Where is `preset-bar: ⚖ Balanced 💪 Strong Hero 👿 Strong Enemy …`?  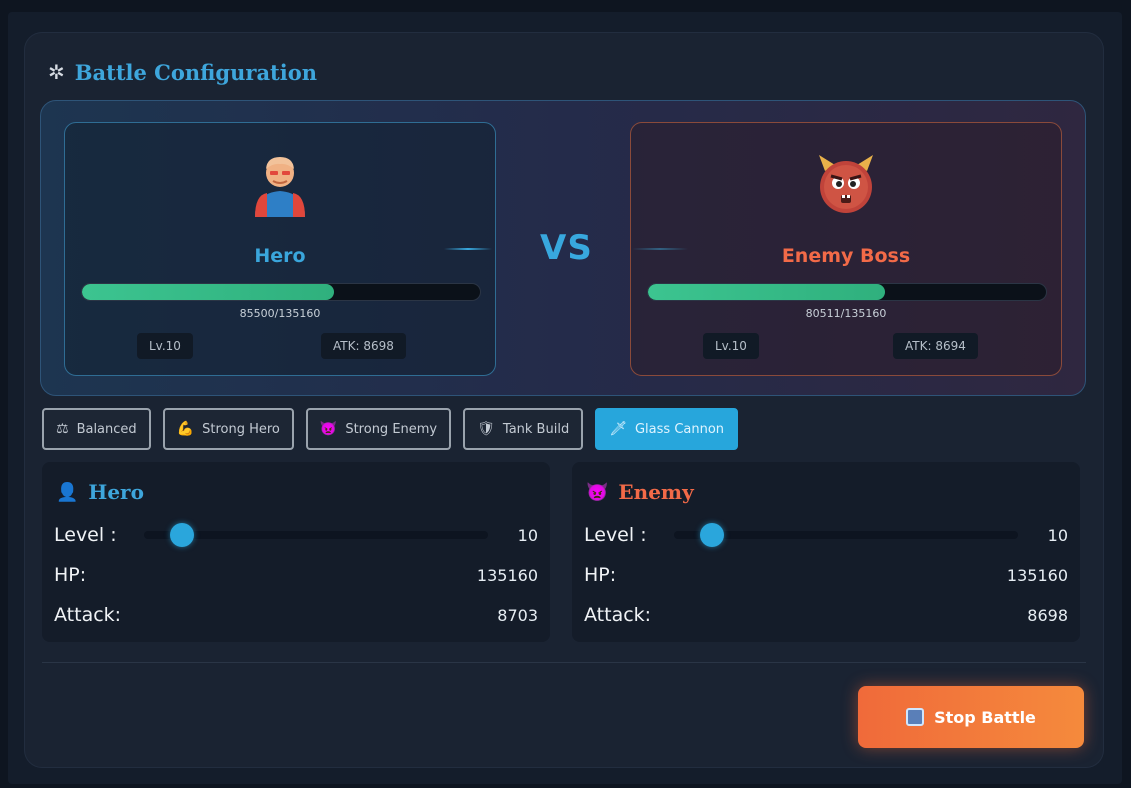
preset-bar: ⚖ Balanced 💪 Strong Hero 👿 Strong Enemy … is located at coordinates (390, 429).